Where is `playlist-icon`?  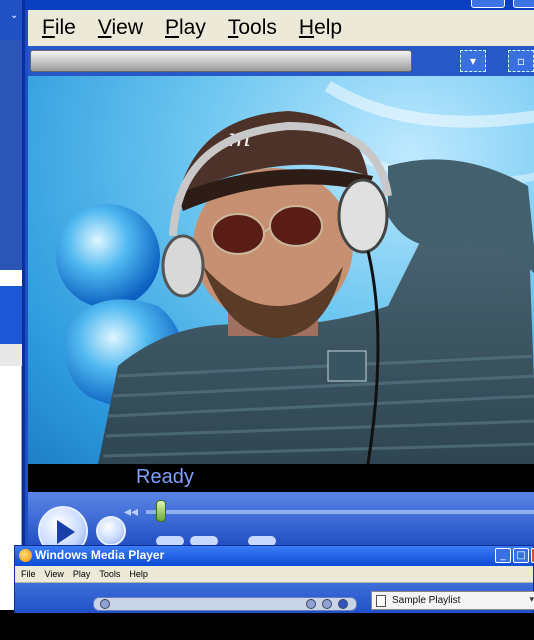 playlist-icon is located at coordinates (343, 604).